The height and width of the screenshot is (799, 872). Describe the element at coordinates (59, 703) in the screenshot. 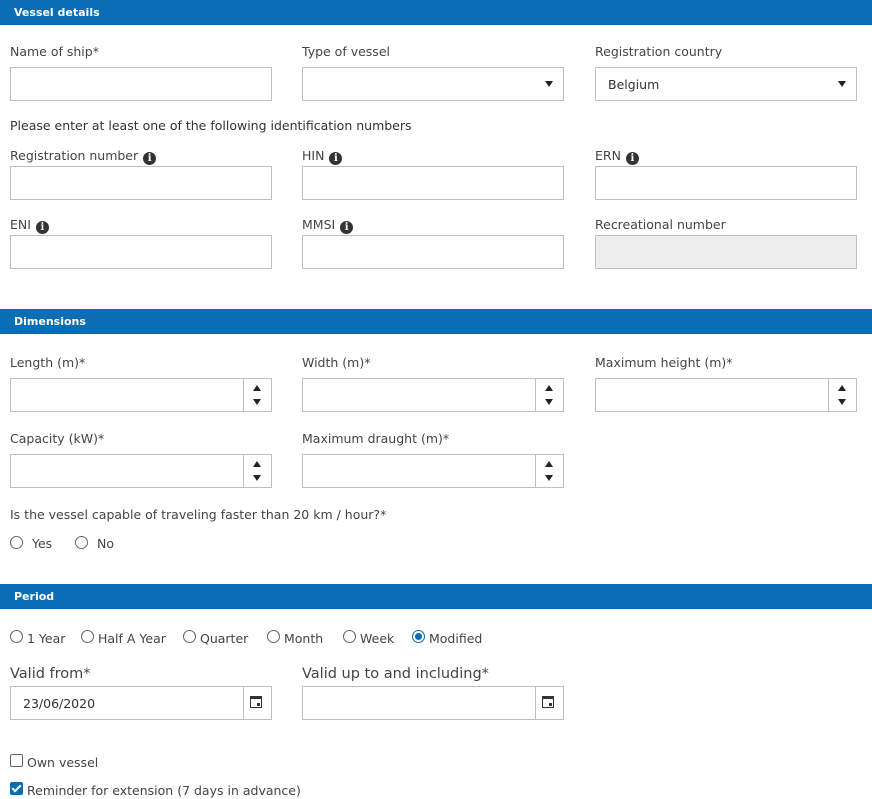

I see `valid-from-value: 23/06/2020` at that location.